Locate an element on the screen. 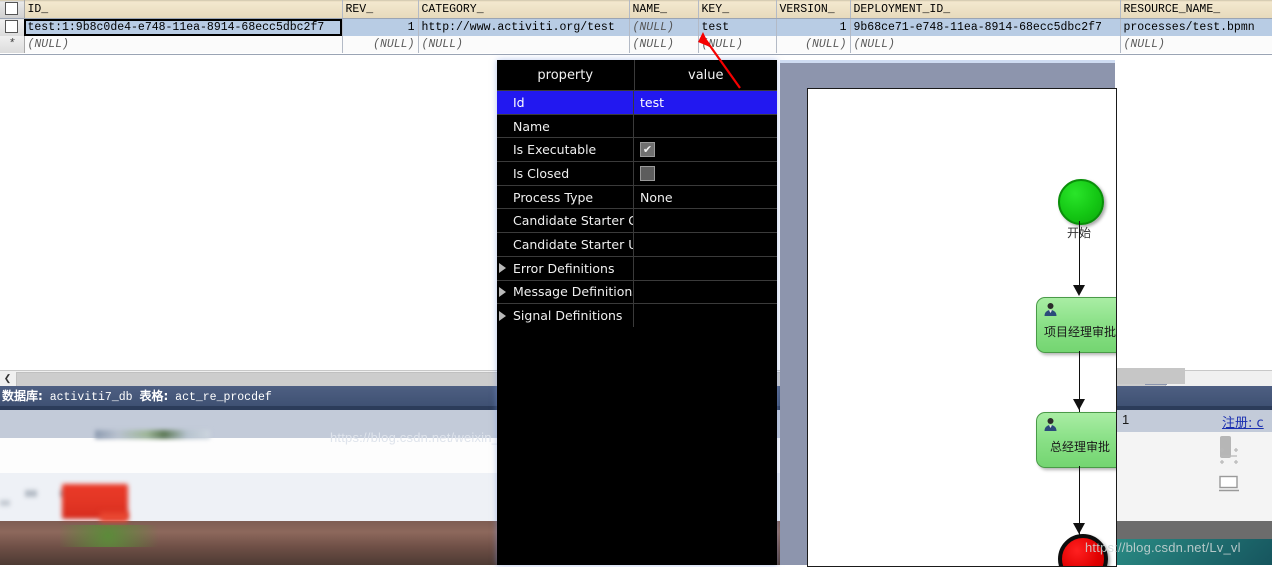  start-event-label: 开始 is located at coordinates (1067, 232).